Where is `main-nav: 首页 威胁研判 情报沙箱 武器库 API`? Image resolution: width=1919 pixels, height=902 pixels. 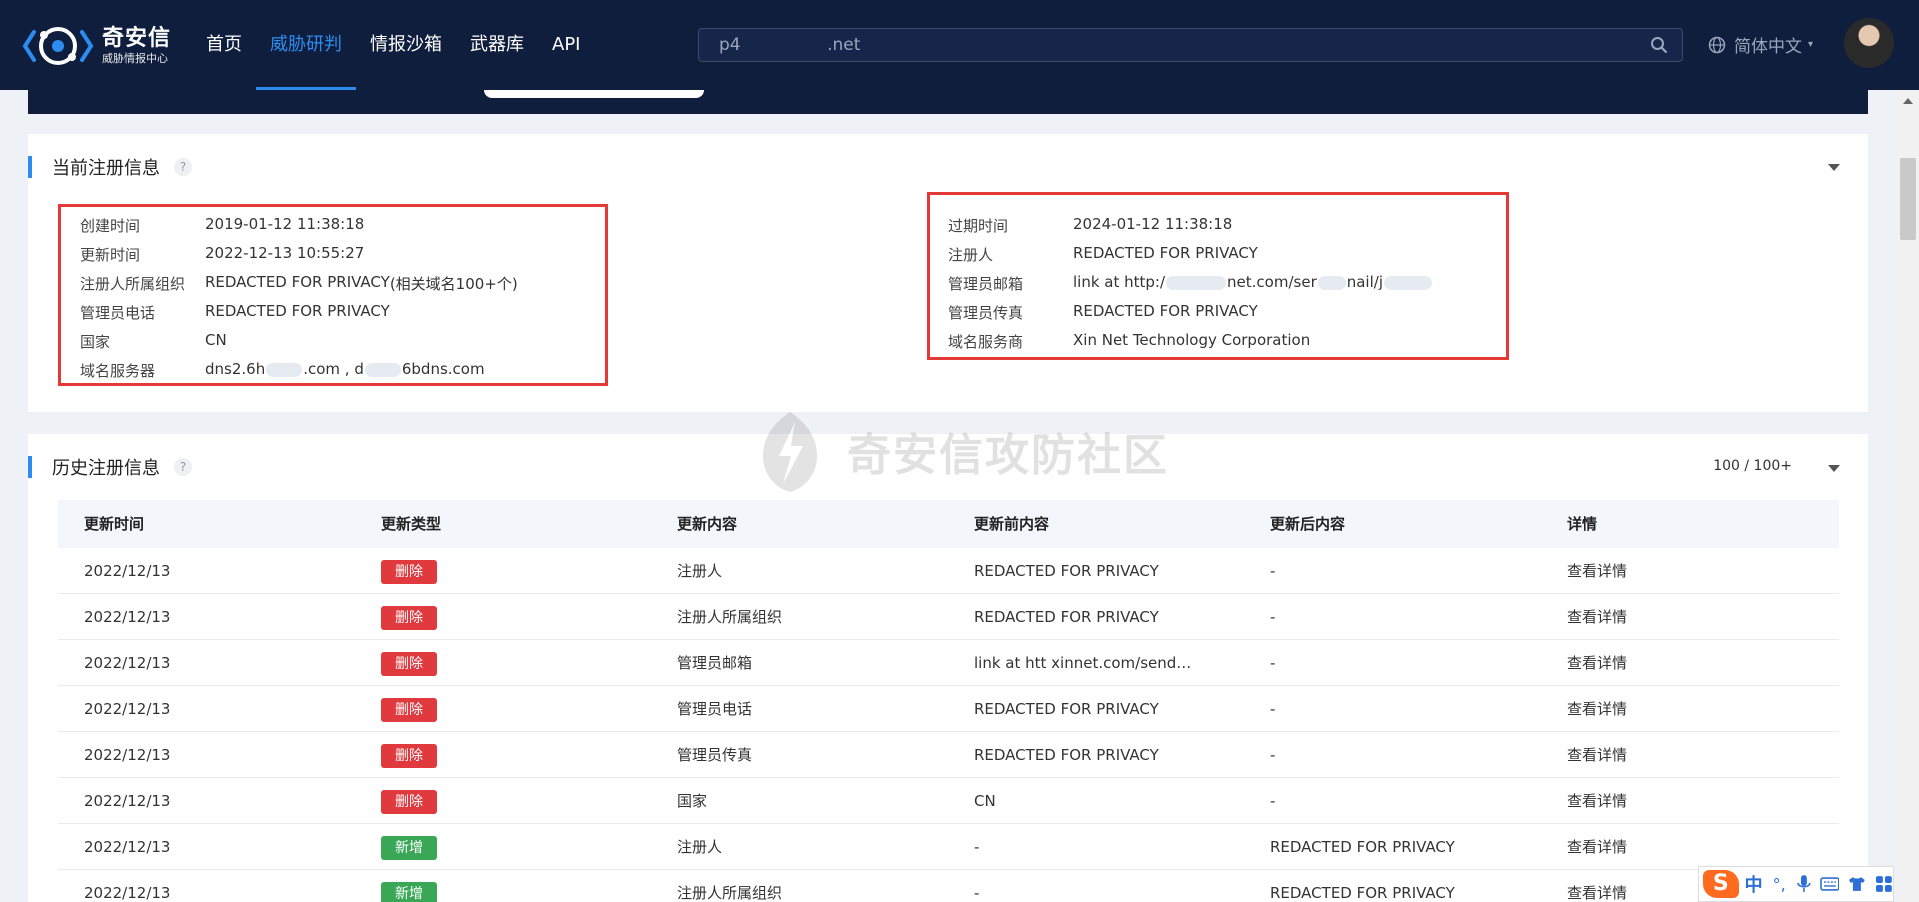 main-nav: 首页 威胁研判 情报沙箱 武器库 API is located at coordinates (393, 45).